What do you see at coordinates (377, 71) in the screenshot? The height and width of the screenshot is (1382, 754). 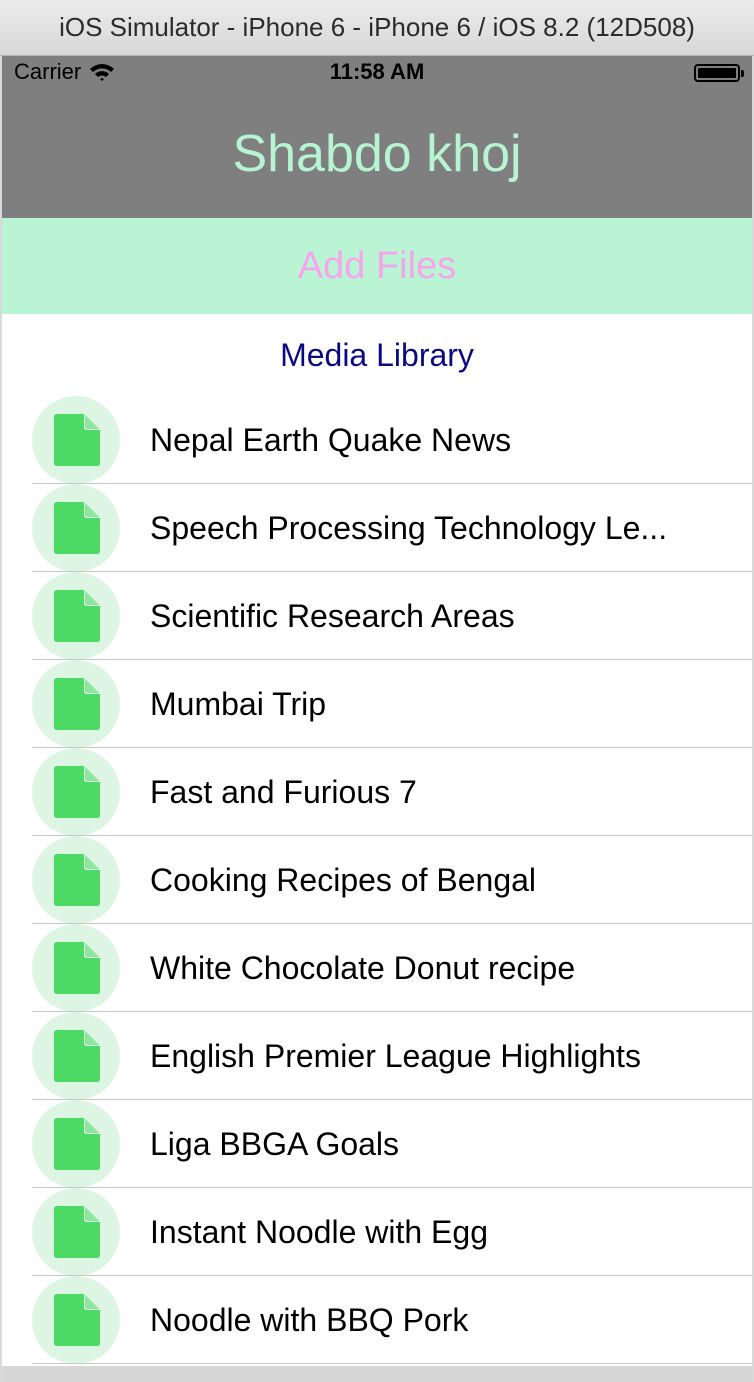 I see `status-time: 11:58 AM` at bounding box center [377, 71].